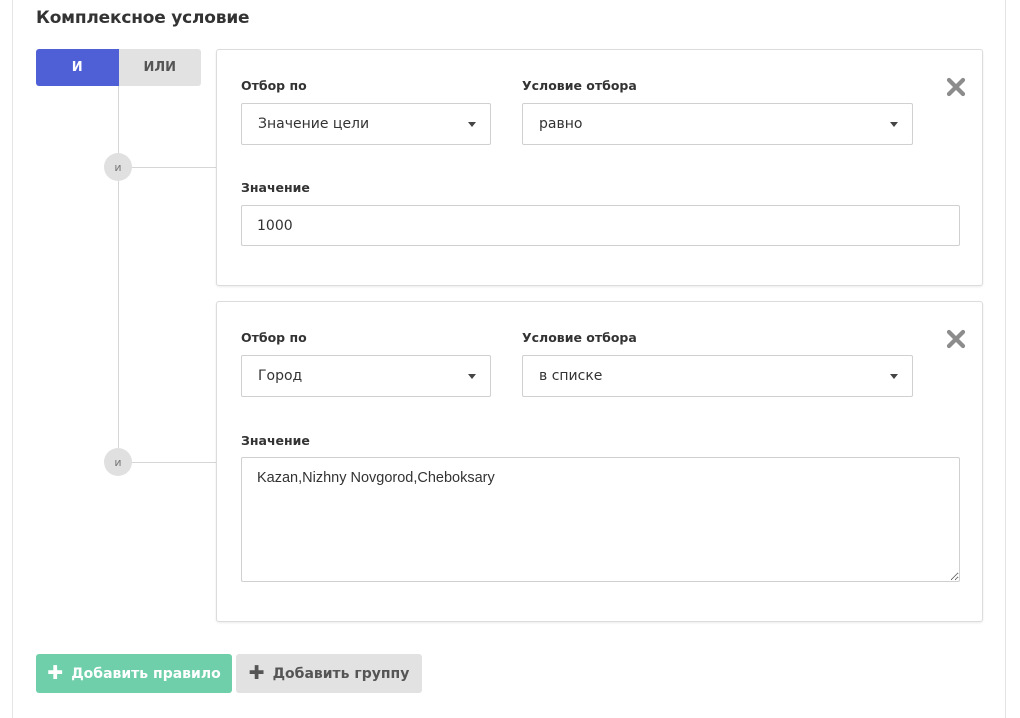 The height and width of the screenshot is (718, 1020). What do you see at coordinates (571, 376) in the screenshot?
I see `condition-value: в списке` at bounding box center [571, 376].